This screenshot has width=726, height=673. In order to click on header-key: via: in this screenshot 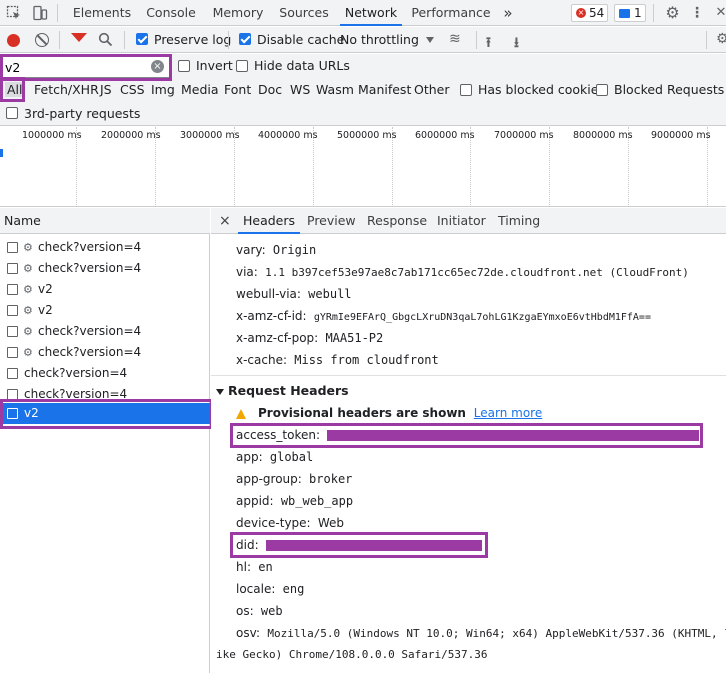, I will do `click(247, 272)`.